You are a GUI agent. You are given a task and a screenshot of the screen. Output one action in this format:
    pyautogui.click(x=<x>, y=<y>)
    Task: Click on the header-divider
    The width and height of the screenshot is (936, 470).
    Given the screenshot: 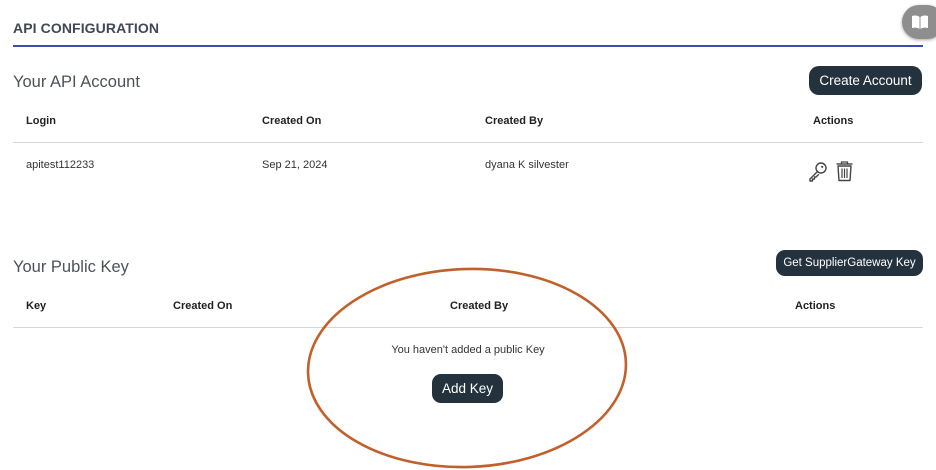 What is the action you would take?
    pyautogui.click(x=468, y=46)
    